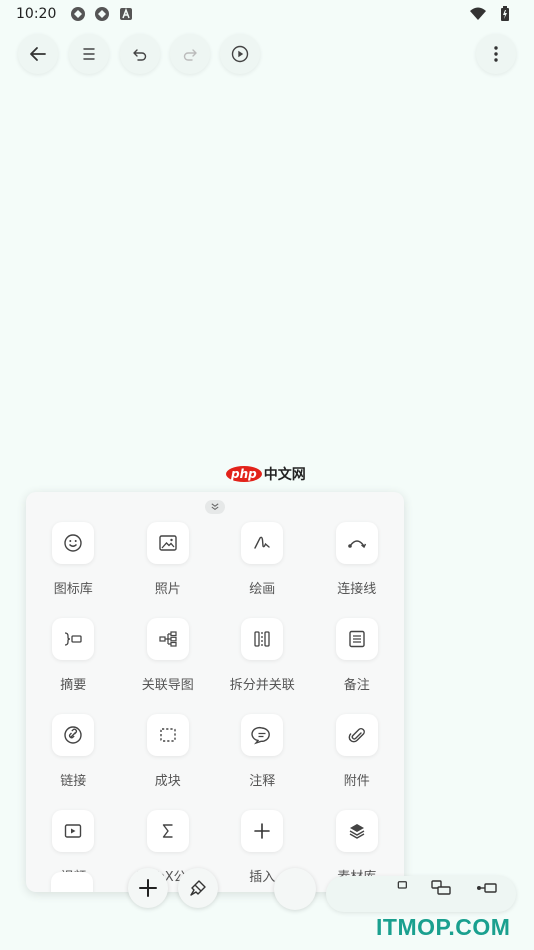 The image size is (534, 950). I want to click on hidden-action-button, so click(295, 889).